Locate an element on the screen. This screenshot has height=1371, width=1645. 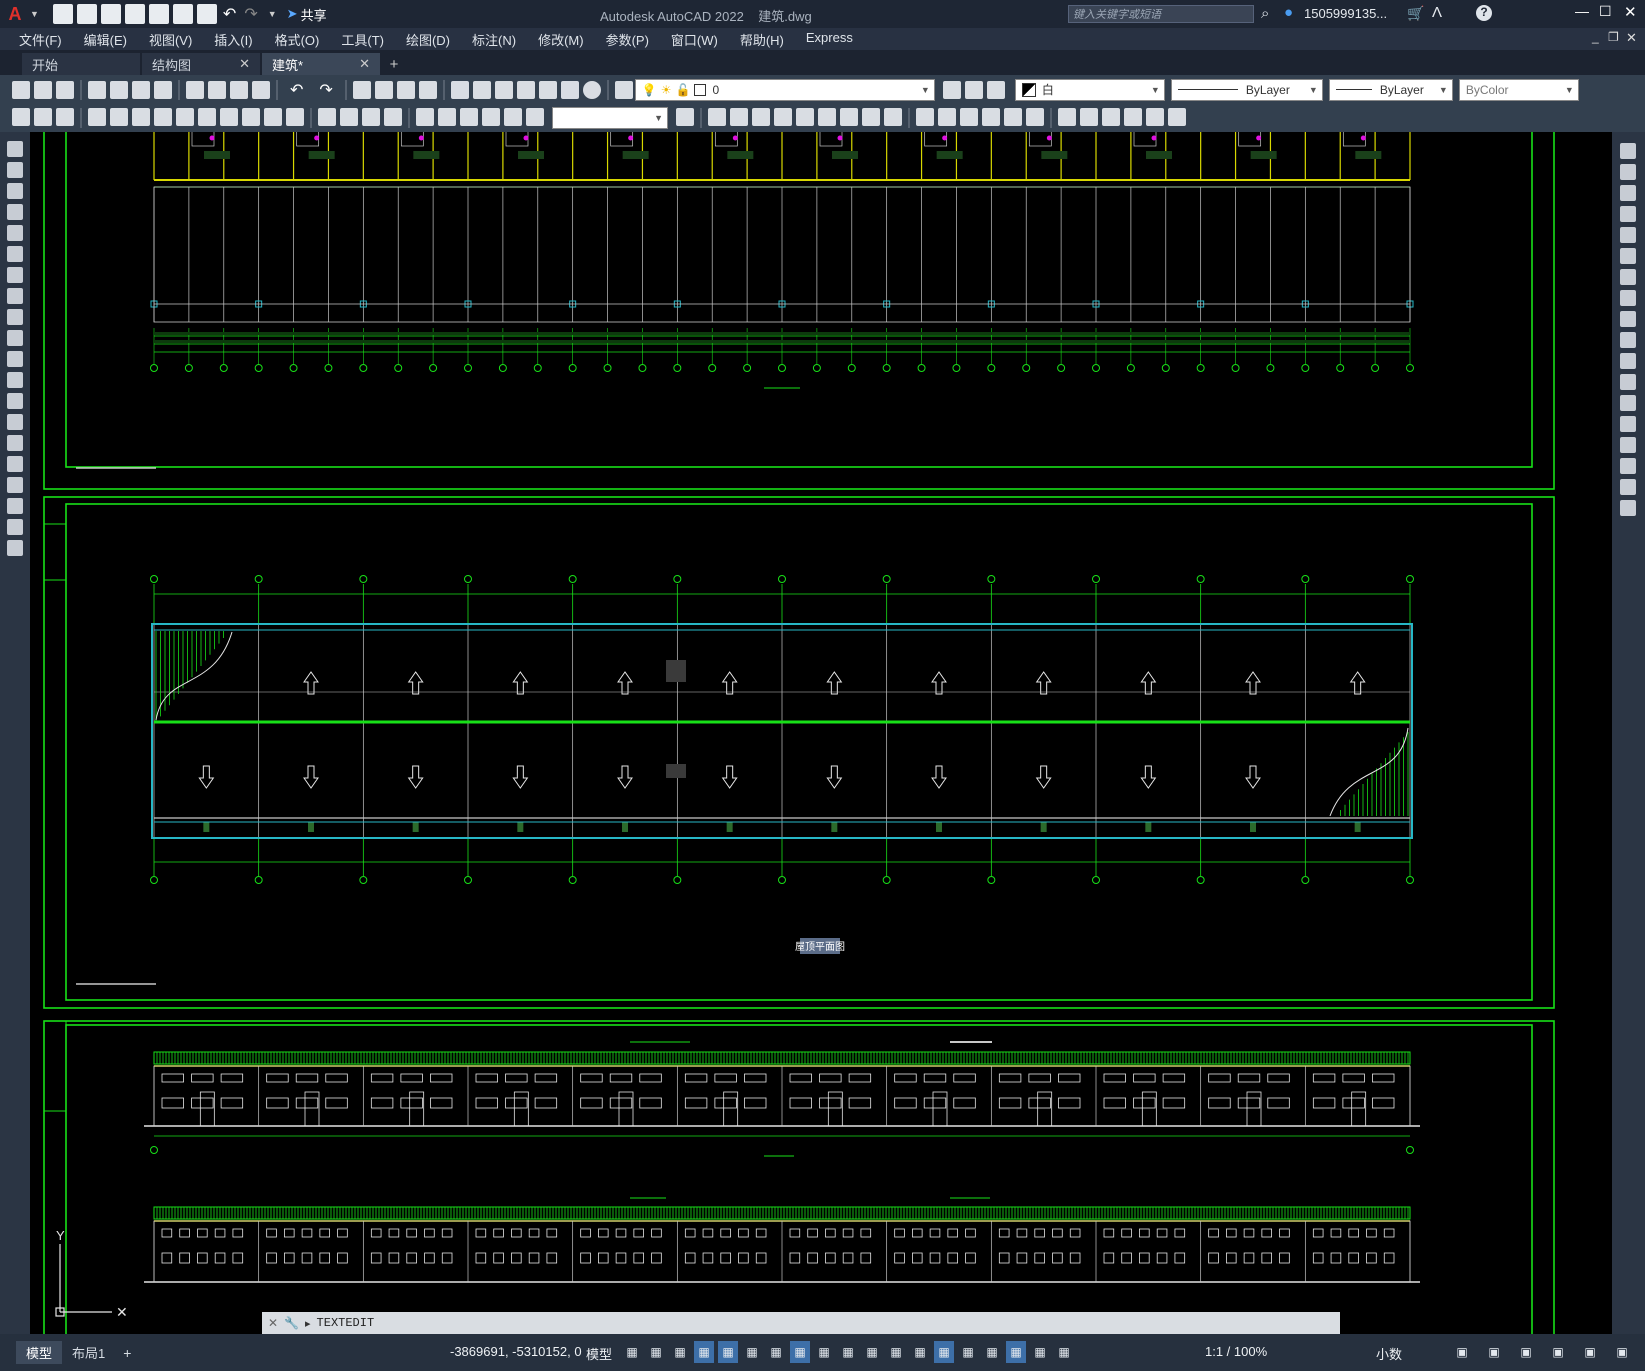
selection-cycling-toggle: ▦ is located at coordinates (896, 1352).